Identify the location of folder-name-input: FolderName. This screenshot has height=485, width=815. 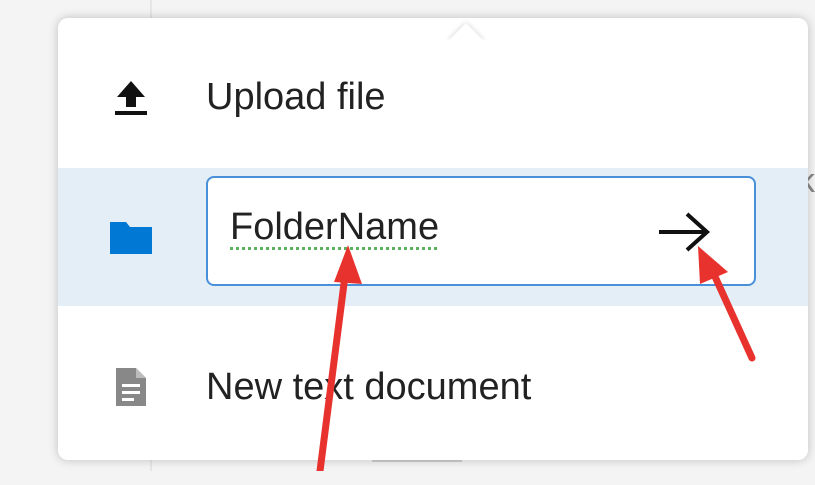
(334, 227).